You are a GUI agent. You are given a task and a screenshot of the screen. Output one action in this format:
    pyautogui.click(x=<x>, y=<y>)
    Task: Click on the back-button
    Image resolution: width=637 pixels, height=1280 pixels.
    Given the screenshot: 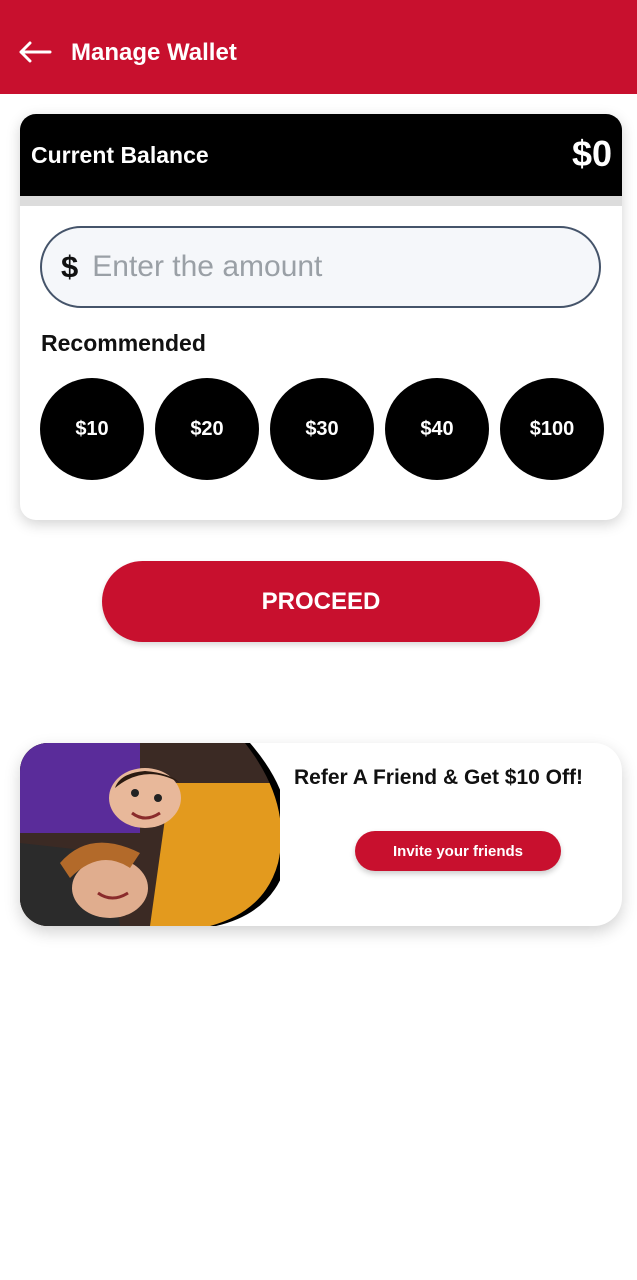 What is the action you would take?
    pyautogui.click(x=35, y=52)
    